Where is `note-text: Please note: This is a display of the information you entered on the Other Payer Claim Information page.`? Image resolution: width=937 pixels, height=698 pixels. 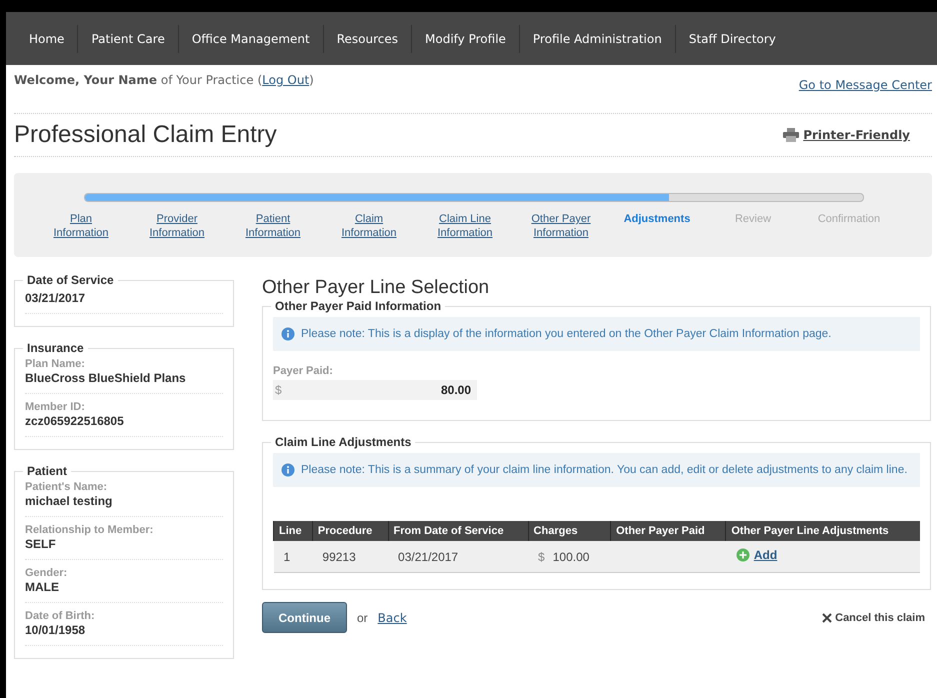 note-text: Please note: This is a display of the information you entered on the Other Payer Claim Information page. is located at coordinates (566, 334).